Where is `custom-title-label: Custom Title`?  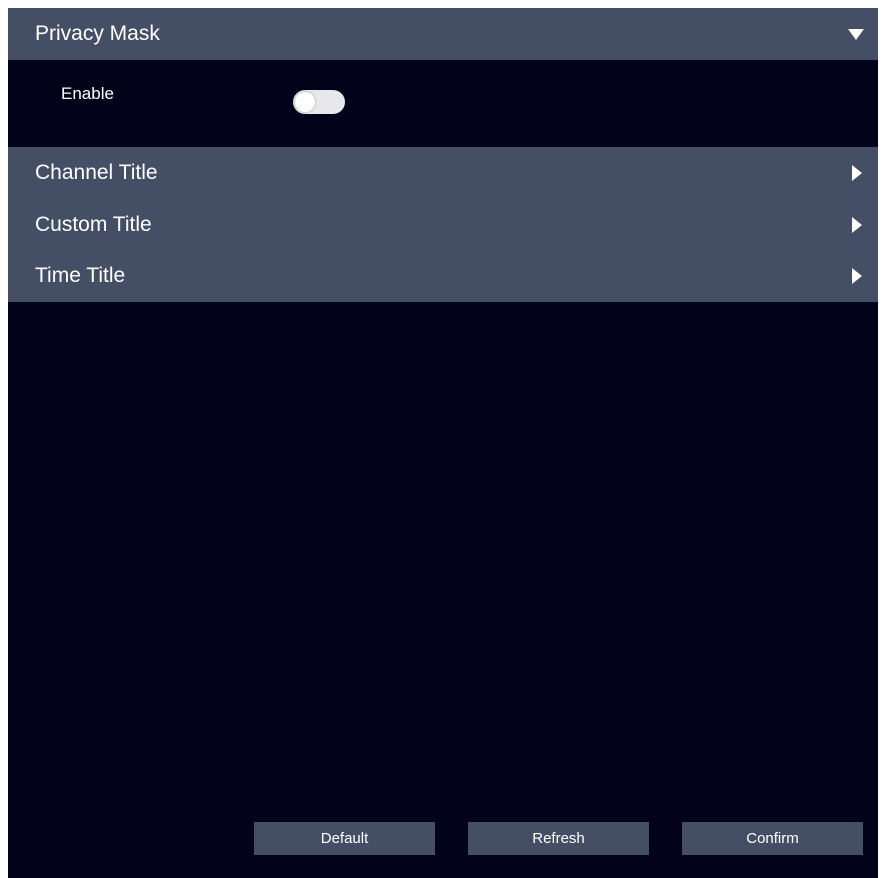
custom-title-label: Custom Title is located at coordinates (93, 224).